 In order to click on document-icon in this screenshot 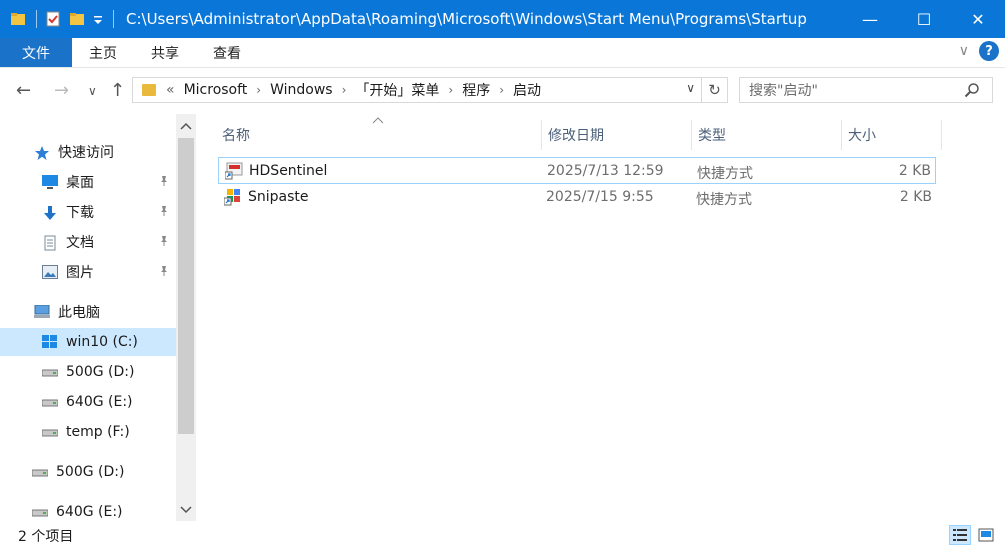, I will do `click(50, 243)`.